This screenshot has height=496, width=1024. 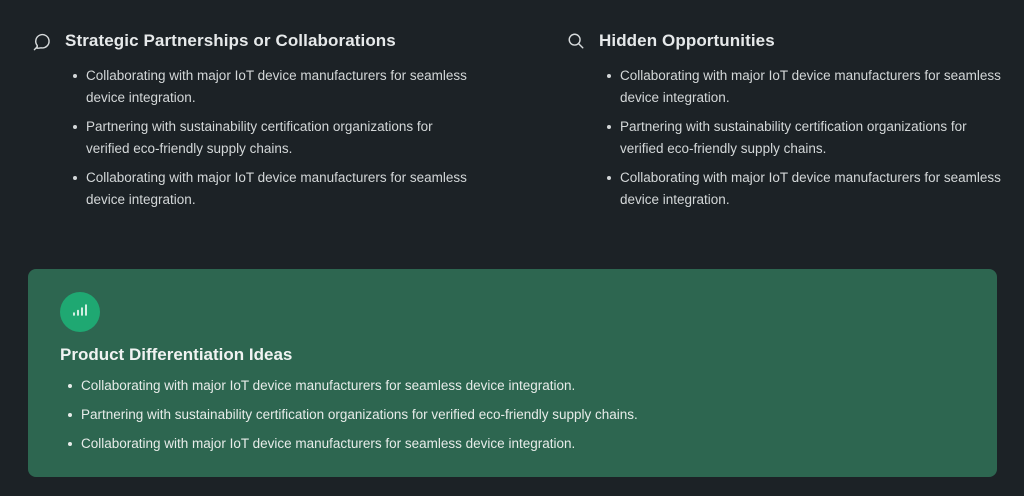 I want to click on opportunities-header: Hidden Opportunities, so click(x=786, y=41).